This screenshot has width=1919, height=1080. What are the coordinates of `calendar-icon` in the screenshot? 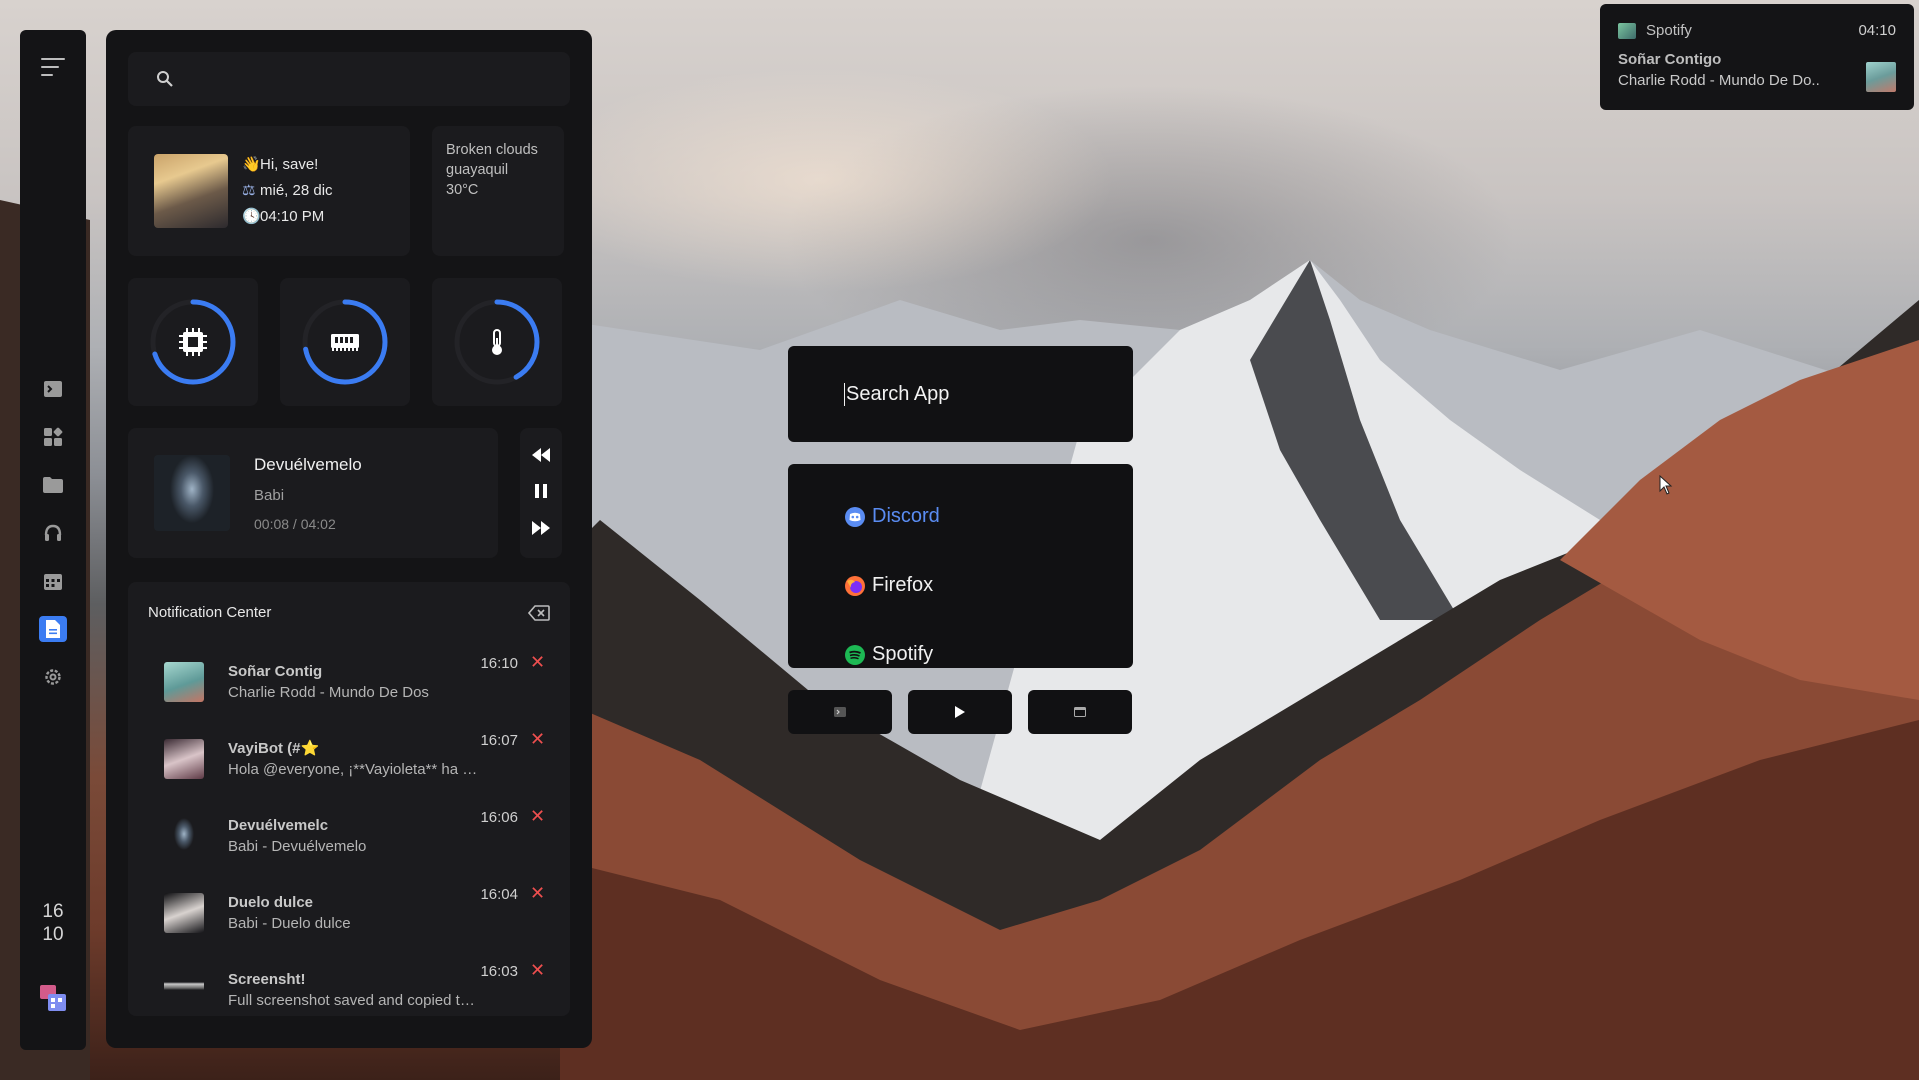 It's located at (53, 581).